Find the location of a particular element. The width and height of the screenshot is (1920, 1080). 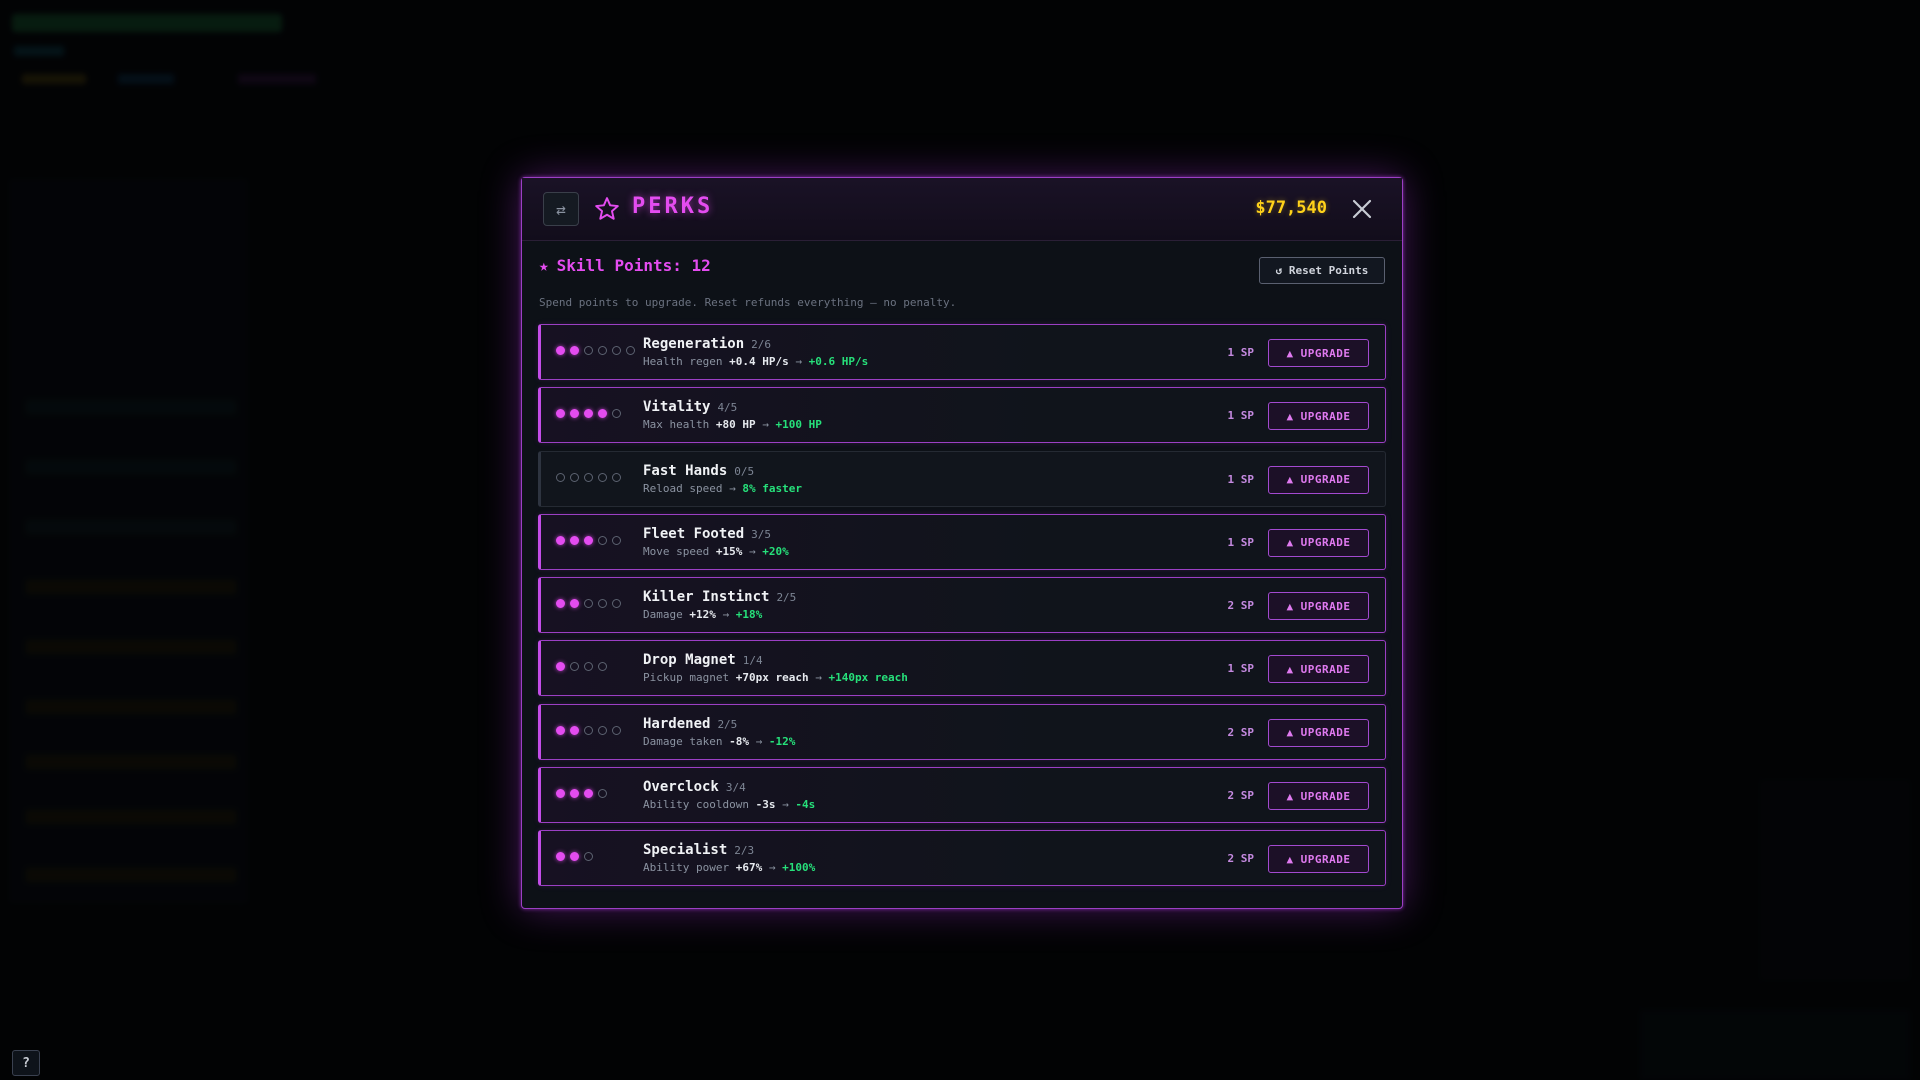

perk-name: Vitality is located at coordinates (677, 407).